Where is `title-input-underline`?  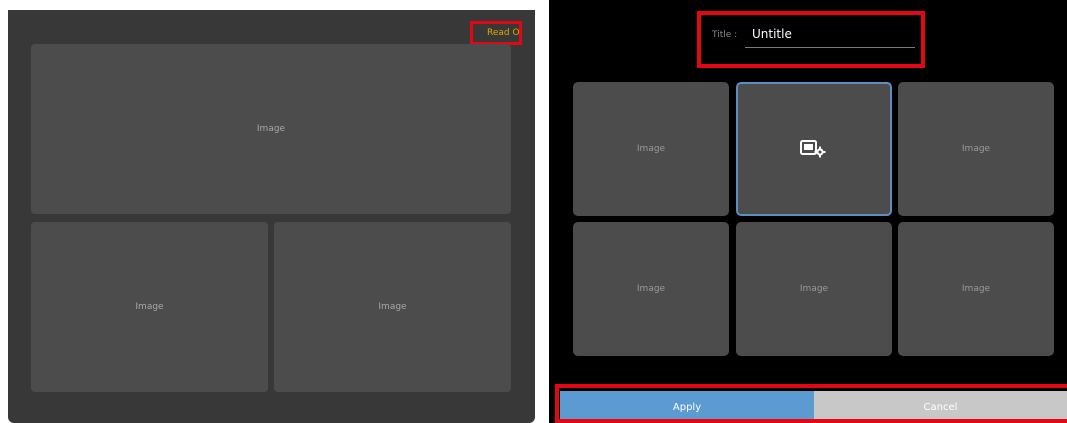
title-input-underline is located at coordinates (830, 47).